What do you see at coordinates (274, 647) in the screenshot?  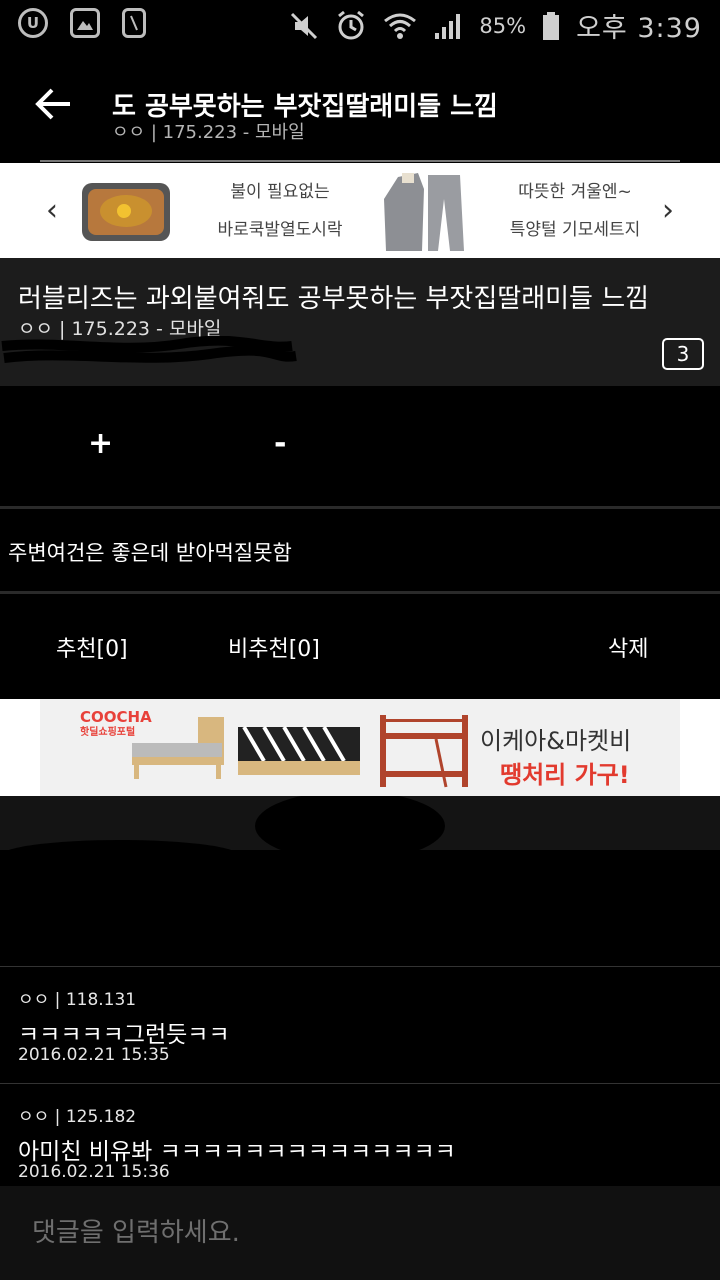 I see `not-recommend-button: 비추천[0]` at bounding box center [274, 647].